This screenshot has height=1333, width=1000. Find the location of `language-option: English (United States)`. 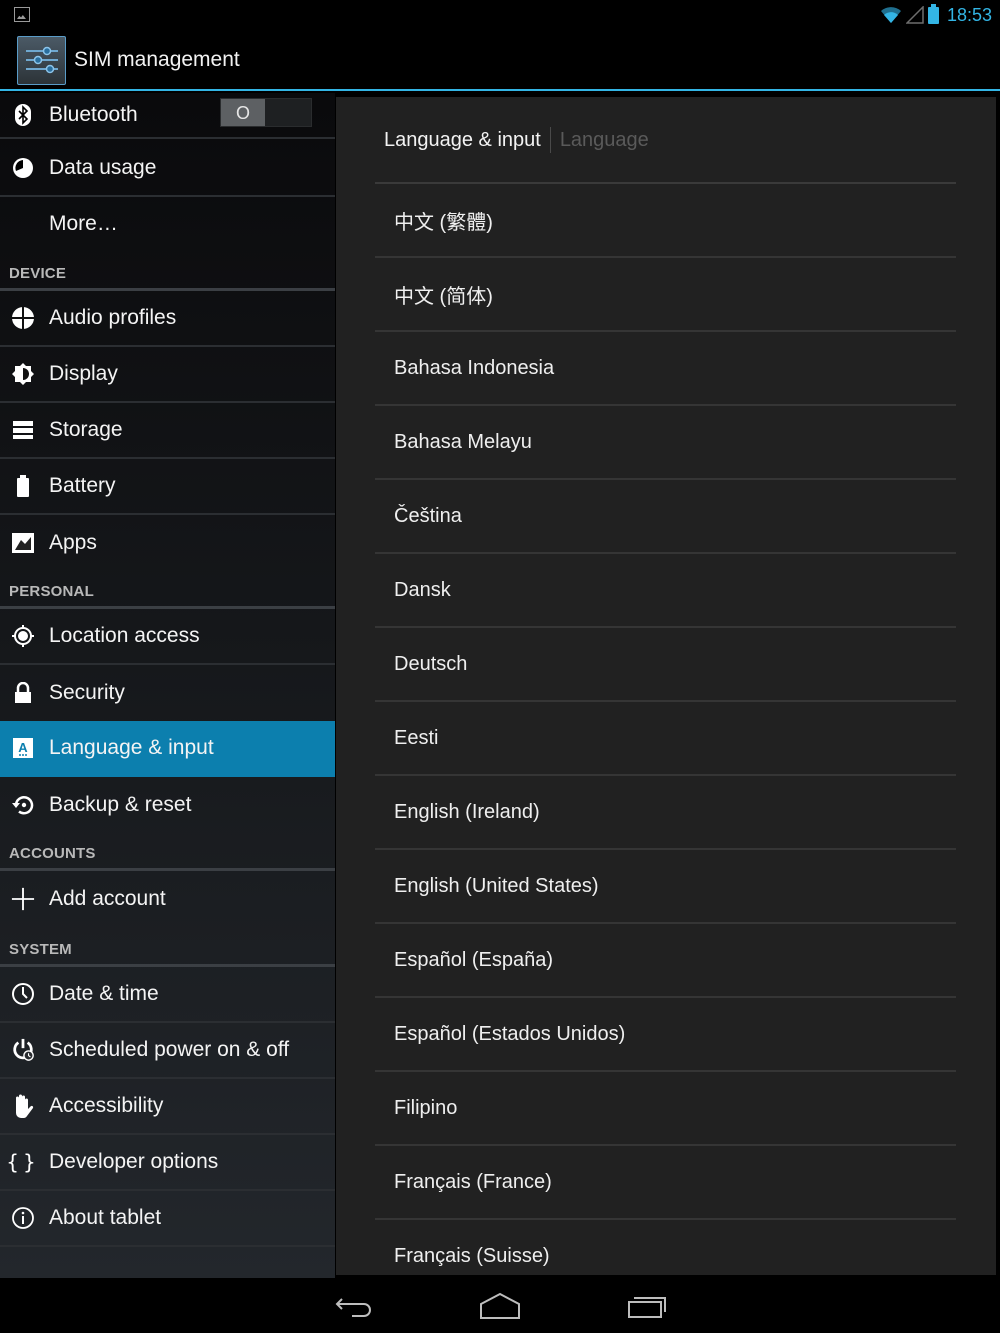

language-option: English (United States) is located at coordinates (665, 887).